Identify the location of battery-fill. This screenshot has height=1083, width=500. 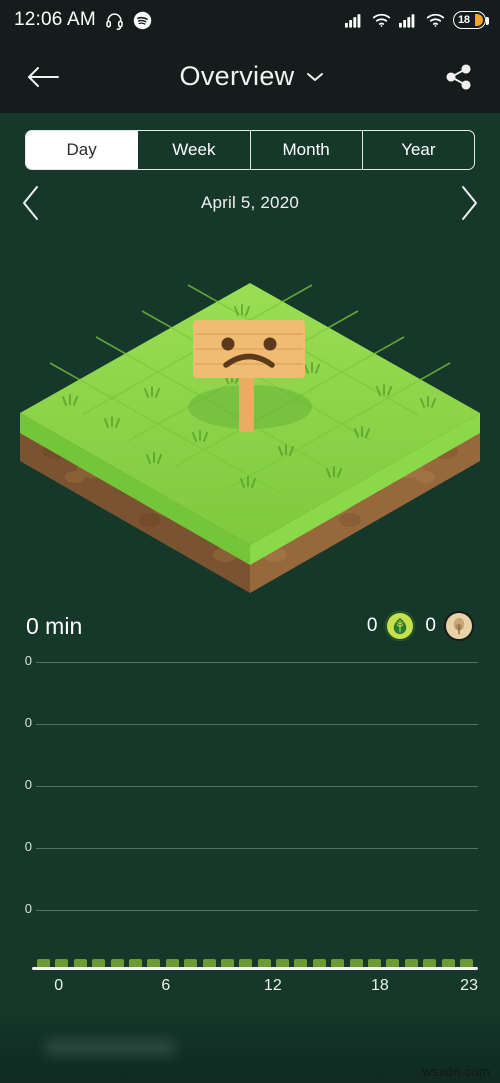
(479, 20).